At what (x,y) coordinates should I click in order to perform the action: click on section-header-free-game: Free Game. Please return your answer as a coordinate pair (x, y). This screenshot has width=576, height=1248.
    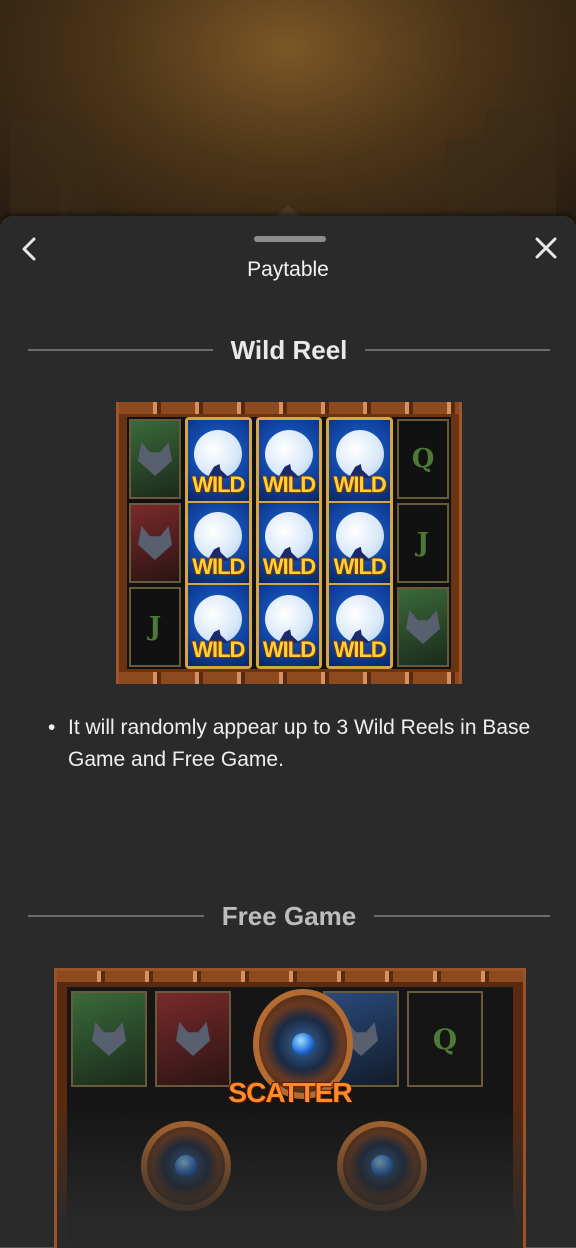
    Looking at the image, I should click on (289, 916).